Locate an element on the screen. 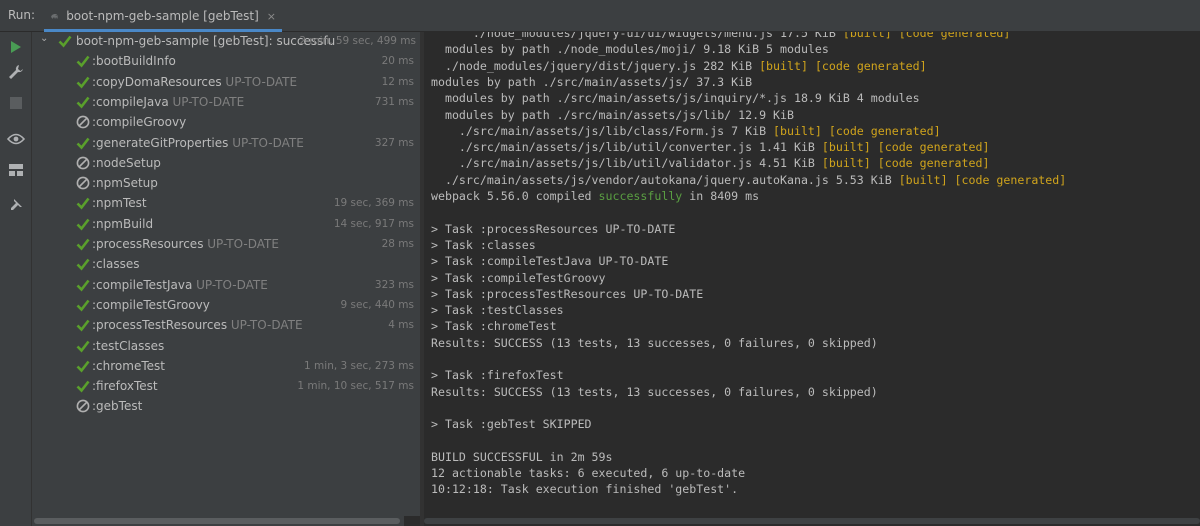 The image size is (1200, 526). task-row: :compileTestJava UP-TO-DATE 323 ms is located at coordinates (226, 286).